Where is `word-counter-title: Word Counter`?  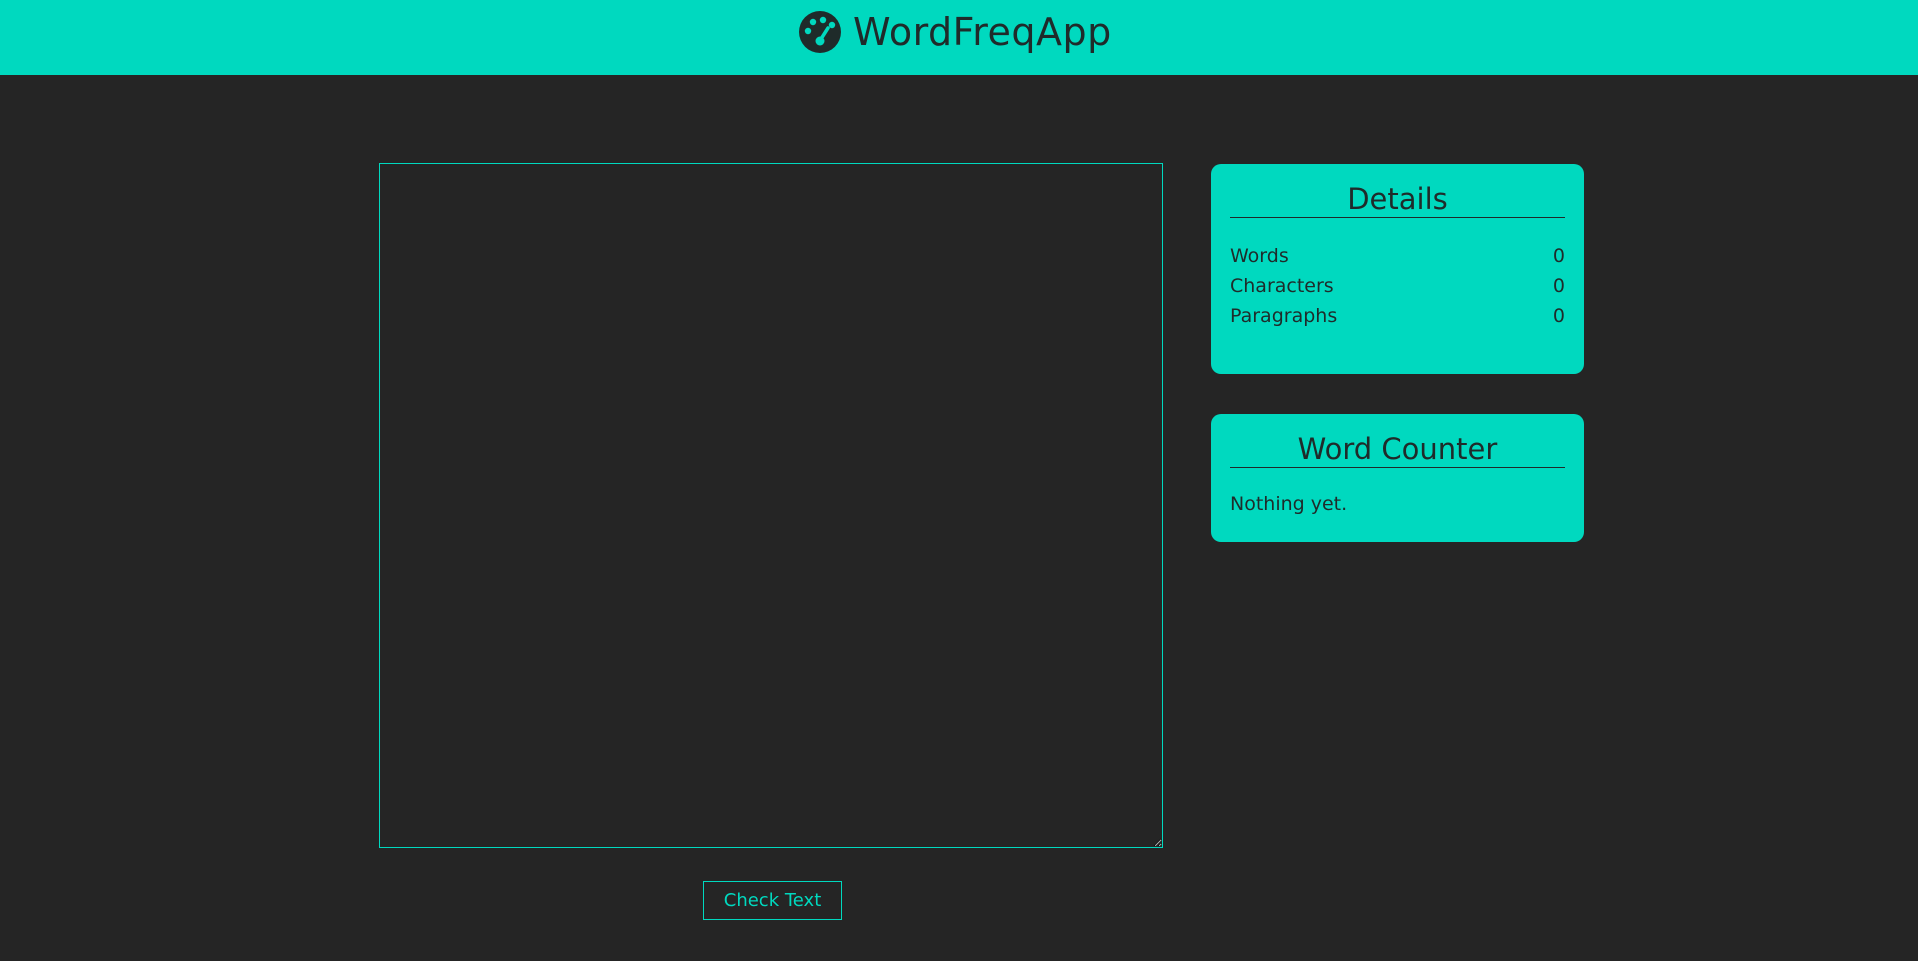 word-counter-title: Word Counter is located at coordinates (1397, 441).